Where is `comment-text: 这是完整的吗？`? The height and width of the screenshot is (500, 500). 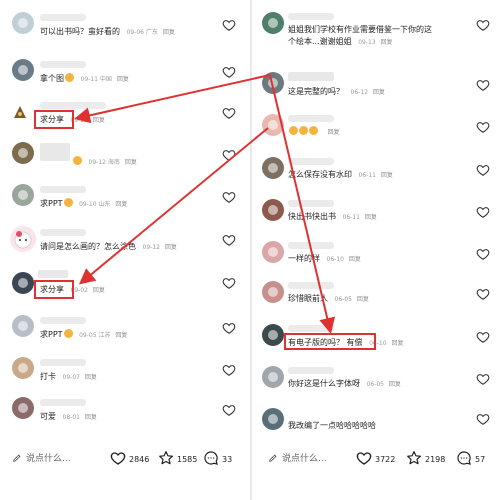
comment-text: 这是完整的吗？ is located at coordinates (316, 91).